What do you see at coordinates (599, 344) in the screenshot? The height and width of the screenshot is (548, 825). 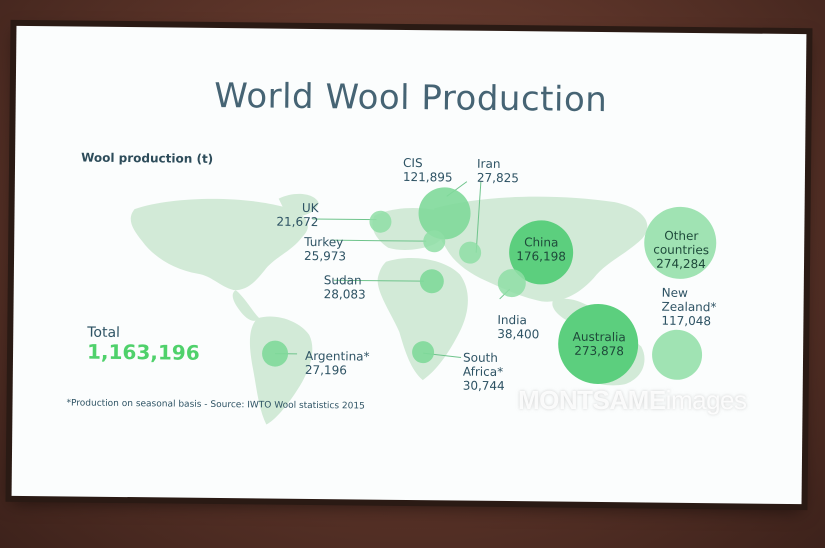 I see `label-australia: Australia 273,878` at bounding box center [599, 344].